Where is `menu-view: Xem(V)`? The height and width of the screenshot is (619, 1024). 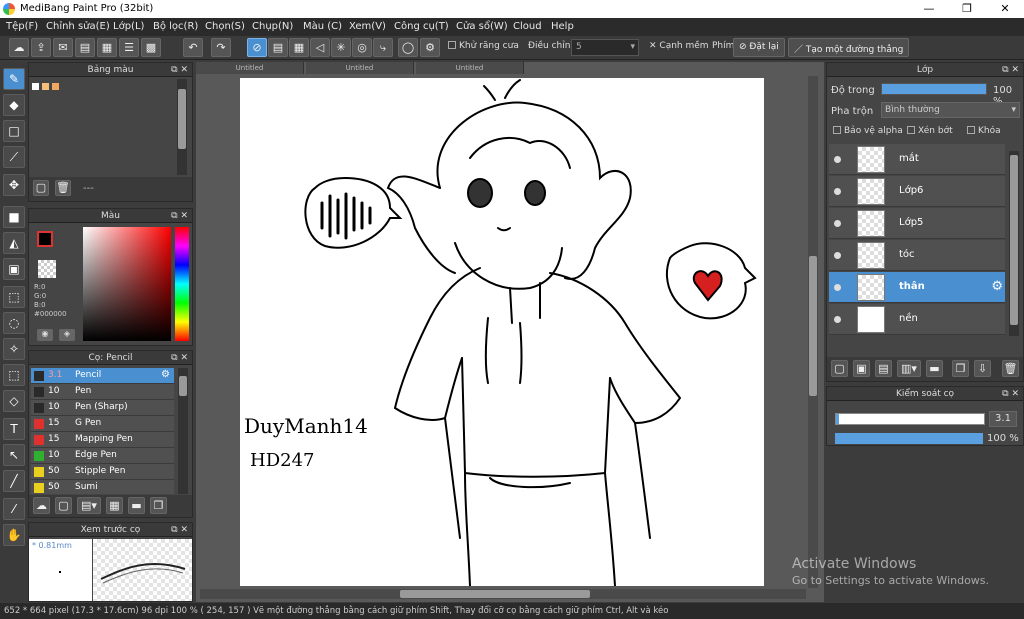 menu-view: Xem(V) is located at coordinates (367, 26).